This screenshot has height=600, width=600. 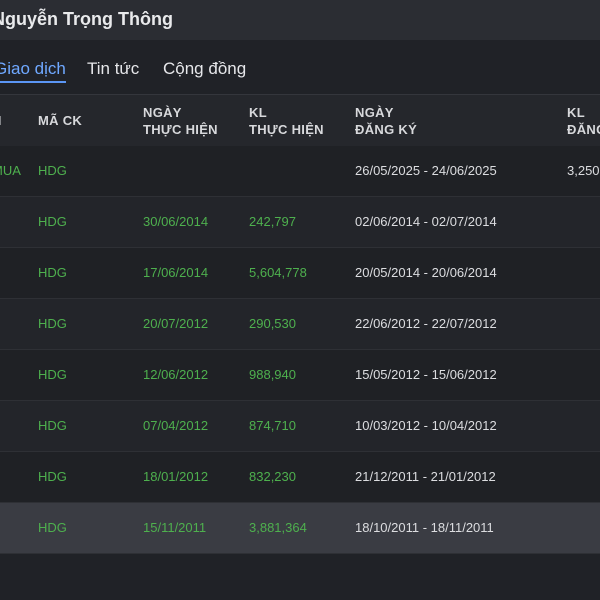 I want to click on cell-exec-qty: 832,230, so click(x=272, y=476).